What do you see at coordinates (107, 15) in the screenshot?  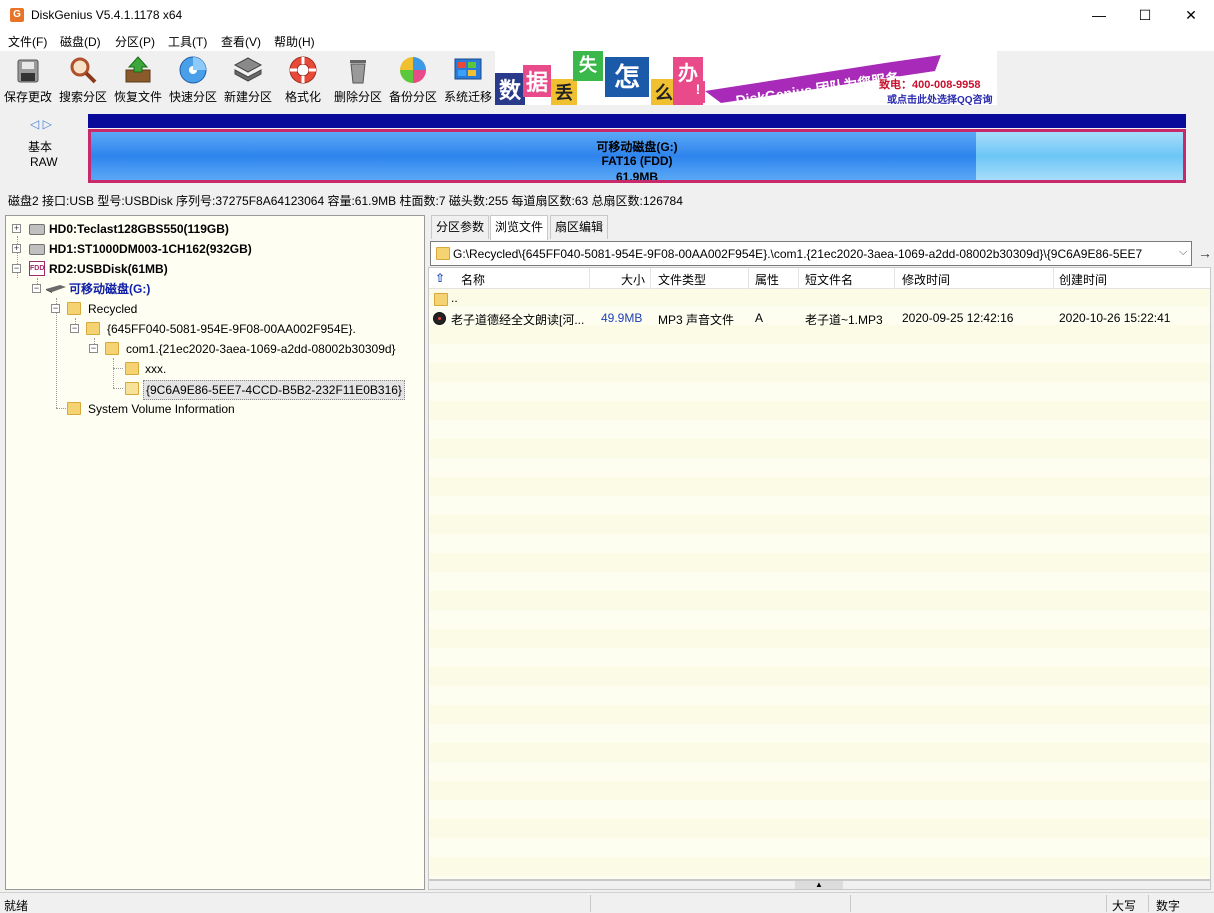 I see `window-title: DiskGenius V5.4.1.1178 x64` at bounding box center [107, 15].